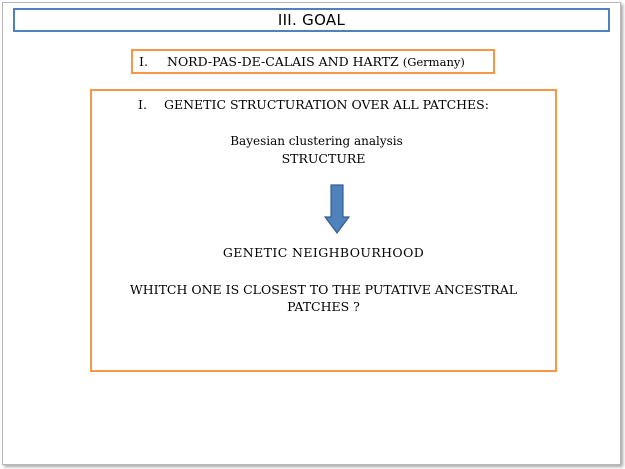 This screenshot has width=625, height=469. I want to click on down-arrow-icon, so click(337, 209).